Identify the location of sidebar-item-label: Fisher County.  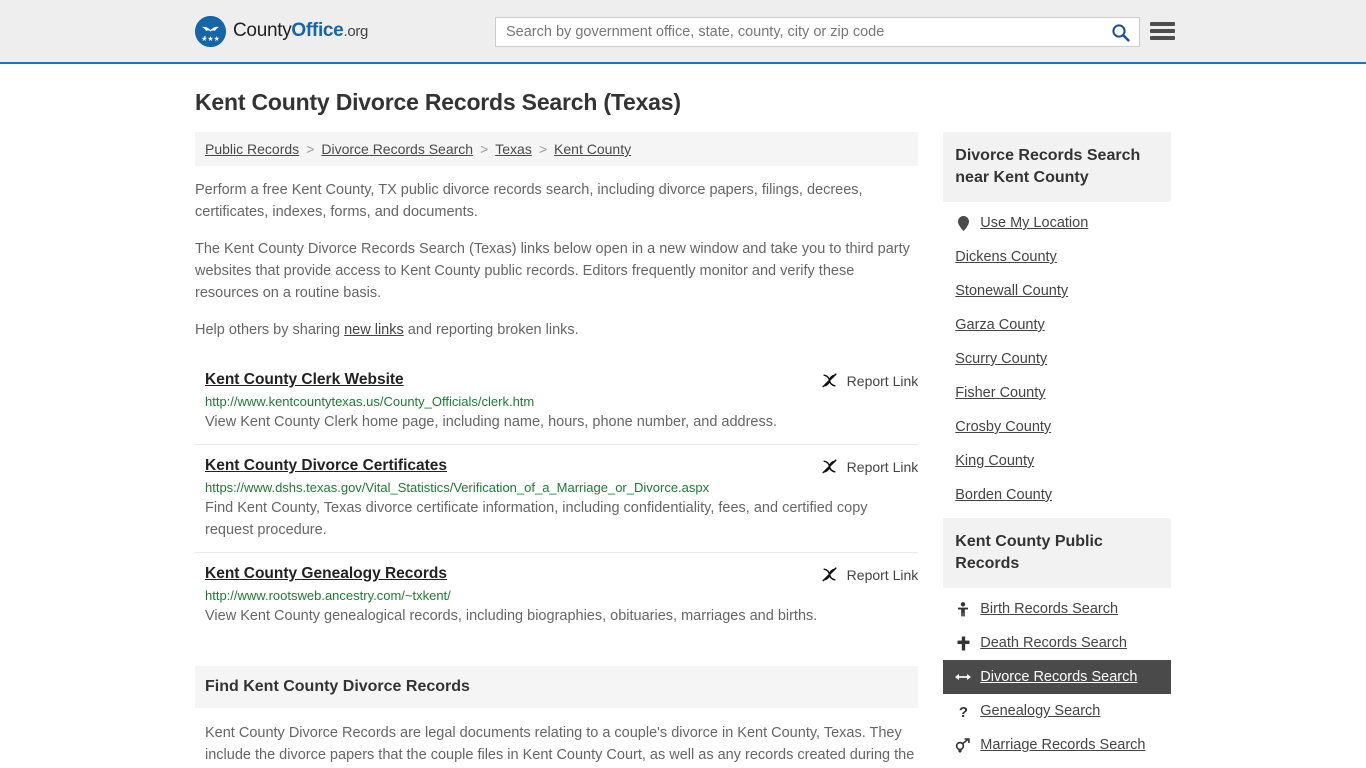
(1000, 393).